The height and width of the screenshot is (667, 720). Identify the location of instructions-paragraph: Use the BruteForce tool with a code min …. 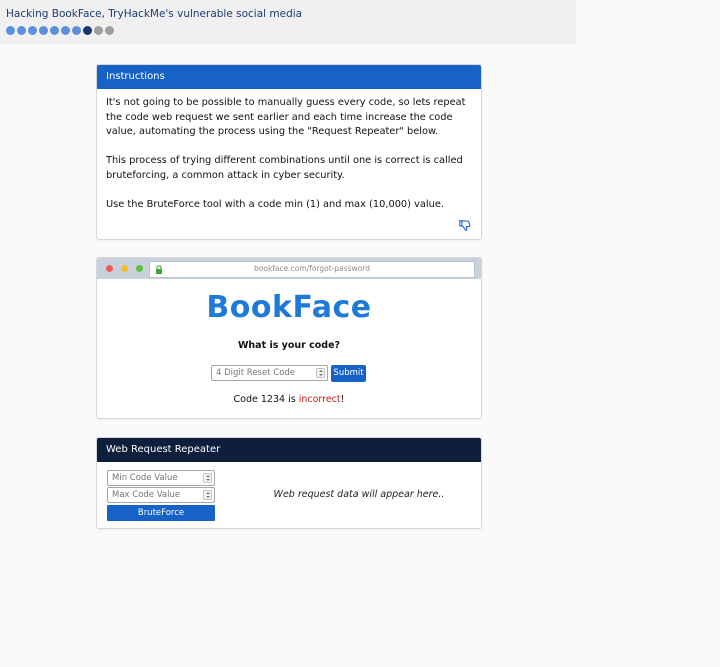
(275, 204).